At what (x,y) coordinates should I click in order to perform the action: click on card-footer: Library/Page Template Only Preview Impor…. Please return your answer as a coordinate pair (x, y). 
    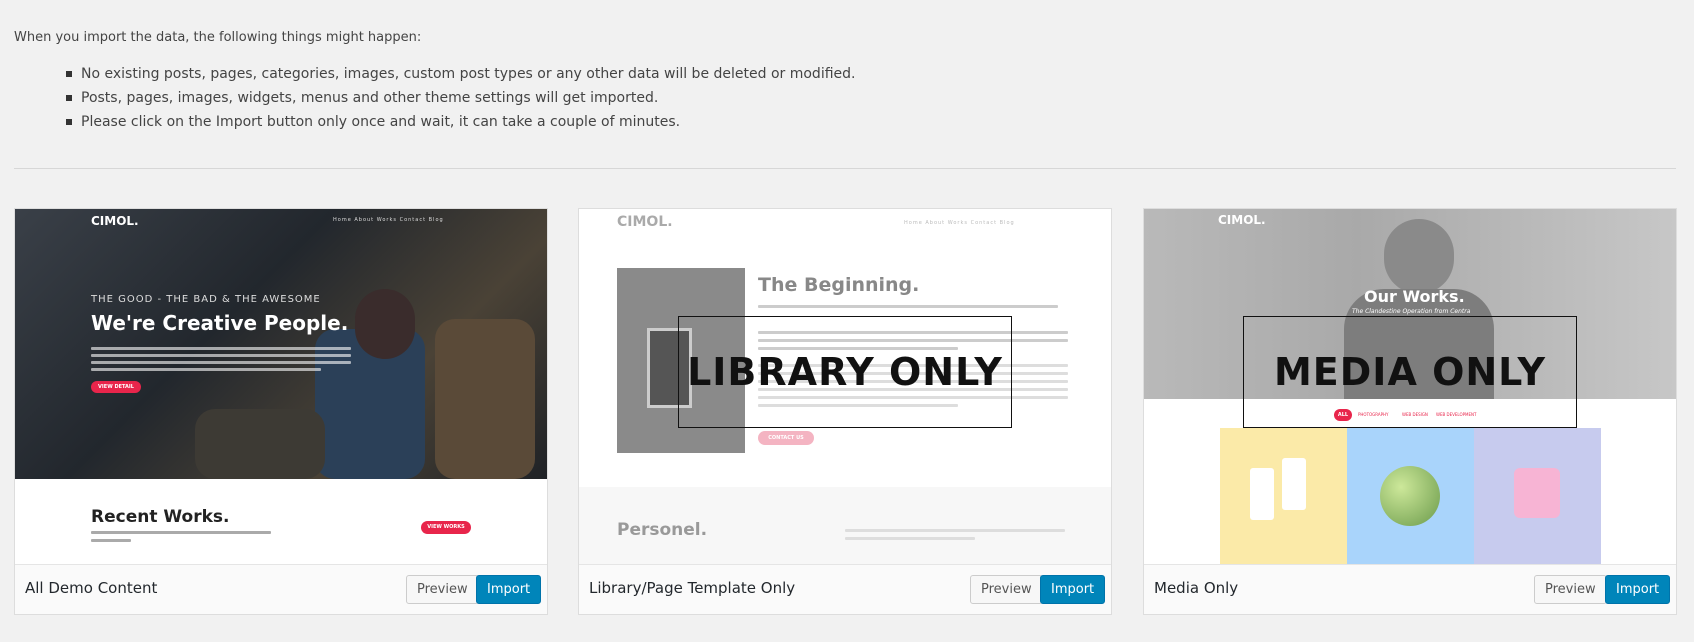
    Looking at the image, I should click on (845, 589).